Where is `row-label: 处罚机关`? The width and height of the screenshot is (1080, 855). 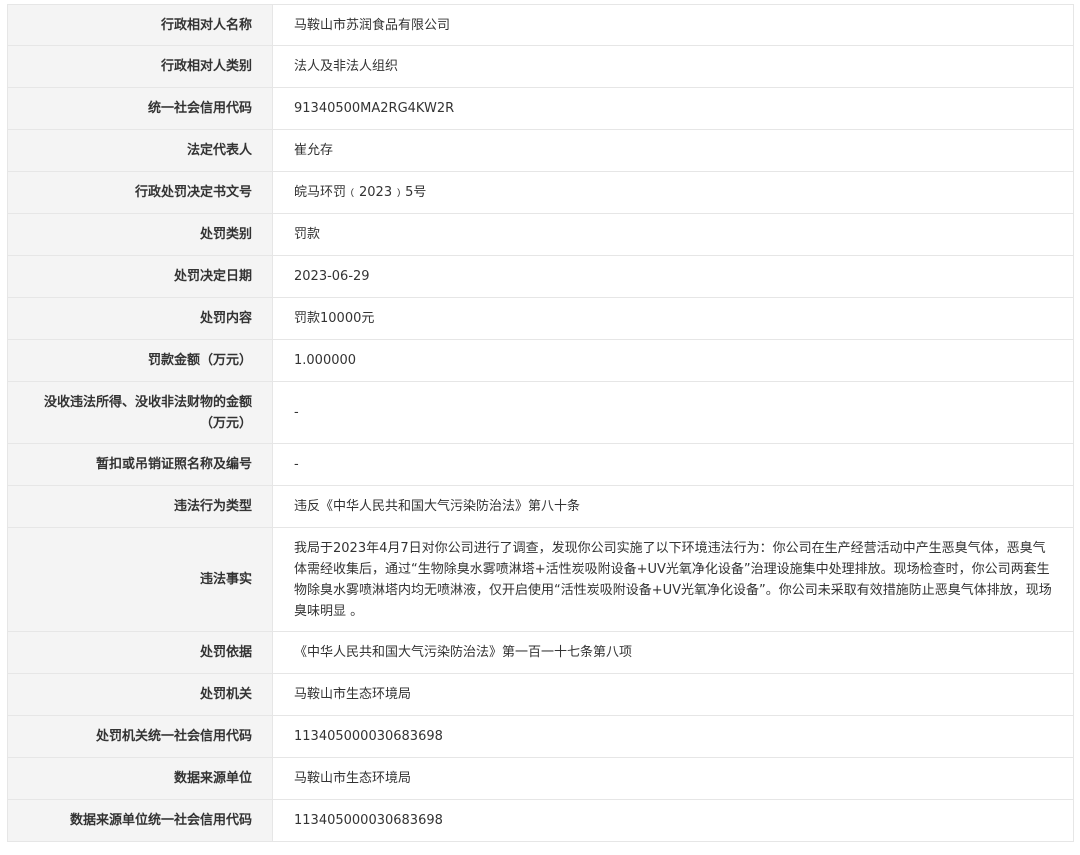
row-label: 处罚机关 is located at coordinates (140, 694).